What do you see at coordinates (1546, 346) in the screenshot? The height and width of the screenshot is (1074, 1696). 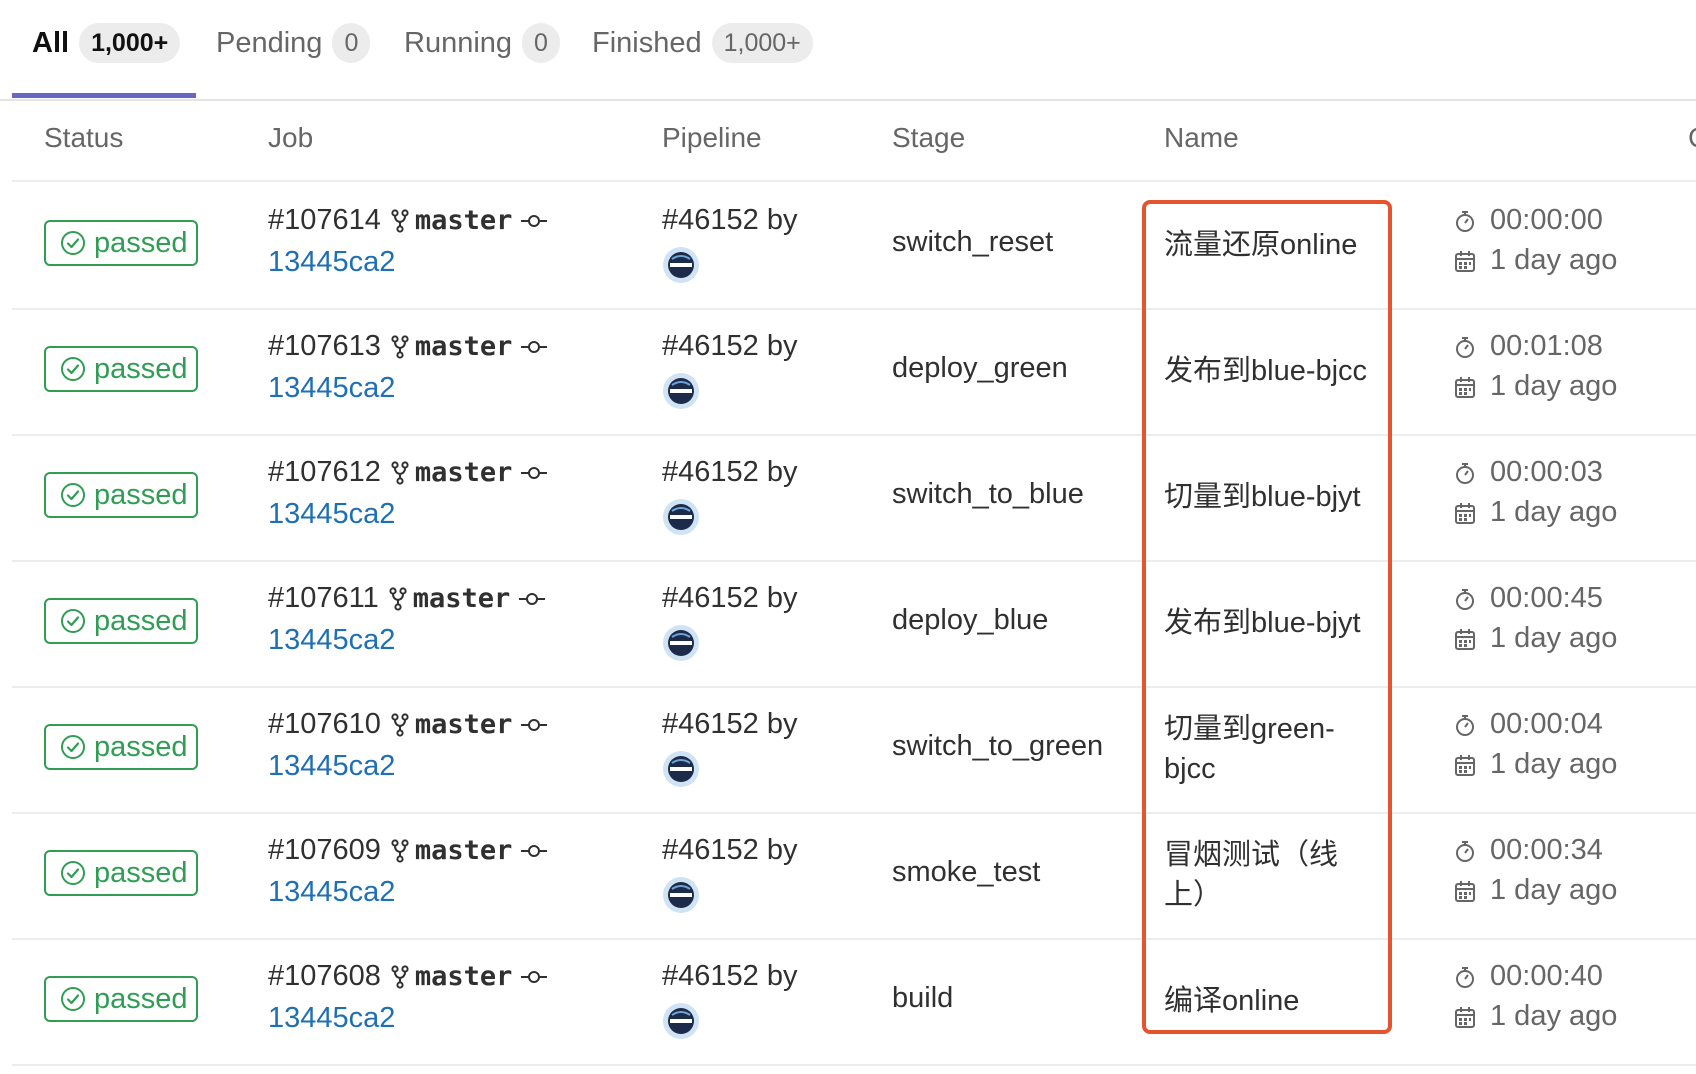 I see `duration-value: 00:01:08` at bounding box center [1546, 346].